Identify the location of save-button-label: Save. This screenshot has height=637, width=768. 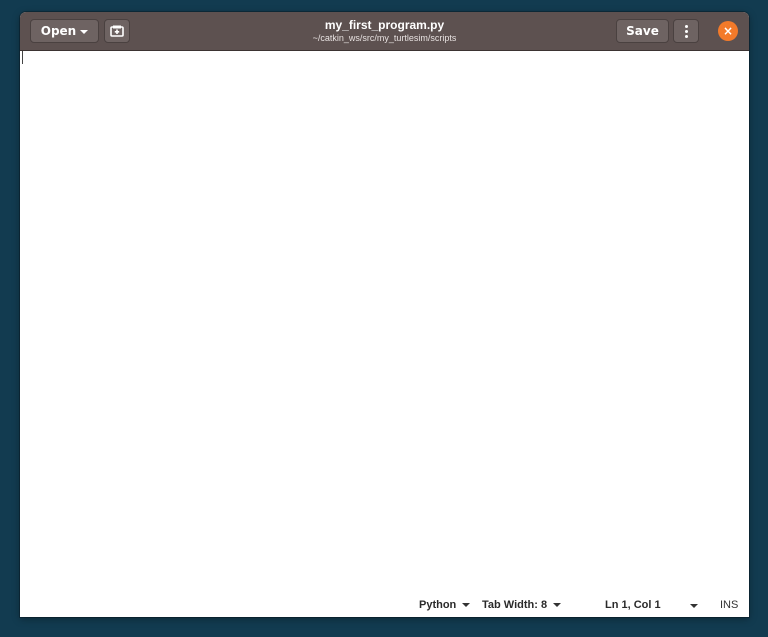
(642, 31).